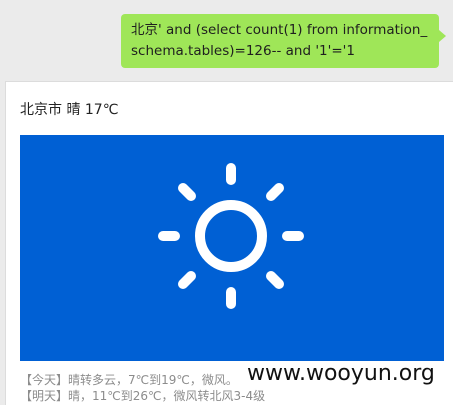 Image resolution: width=453 pixels, height=405 pixels. Describe the element at coordinates (129, 380) in the screenshot. I see `forecast-today: 【今天】晴转多云，7℃到19℃，微风。` at that location.